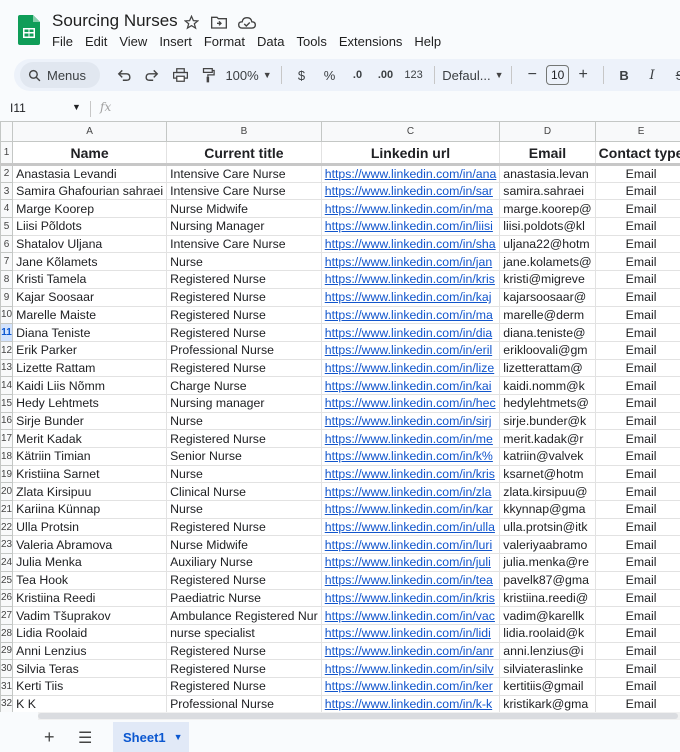  Describe the element at coordinates (7, 509) in the screenshot. I see `row-header: 21` at that location.